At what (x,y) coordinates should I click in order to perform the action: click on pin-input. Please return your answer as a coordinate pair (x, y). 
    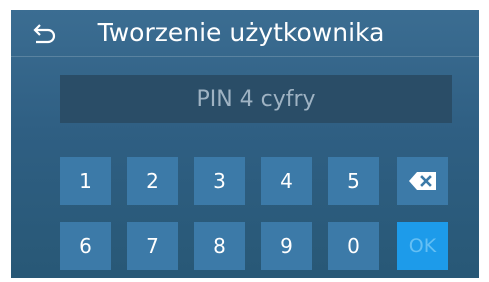
    Looking at the image, I should click on (256, 99).